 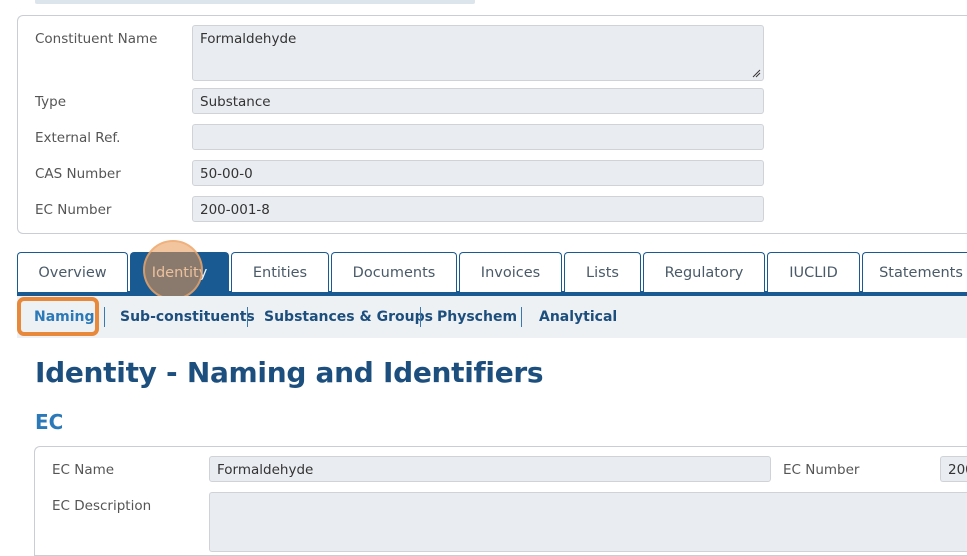 I want to click on constituent-name-field: Formaldehyde, so click(x=478, y=53).